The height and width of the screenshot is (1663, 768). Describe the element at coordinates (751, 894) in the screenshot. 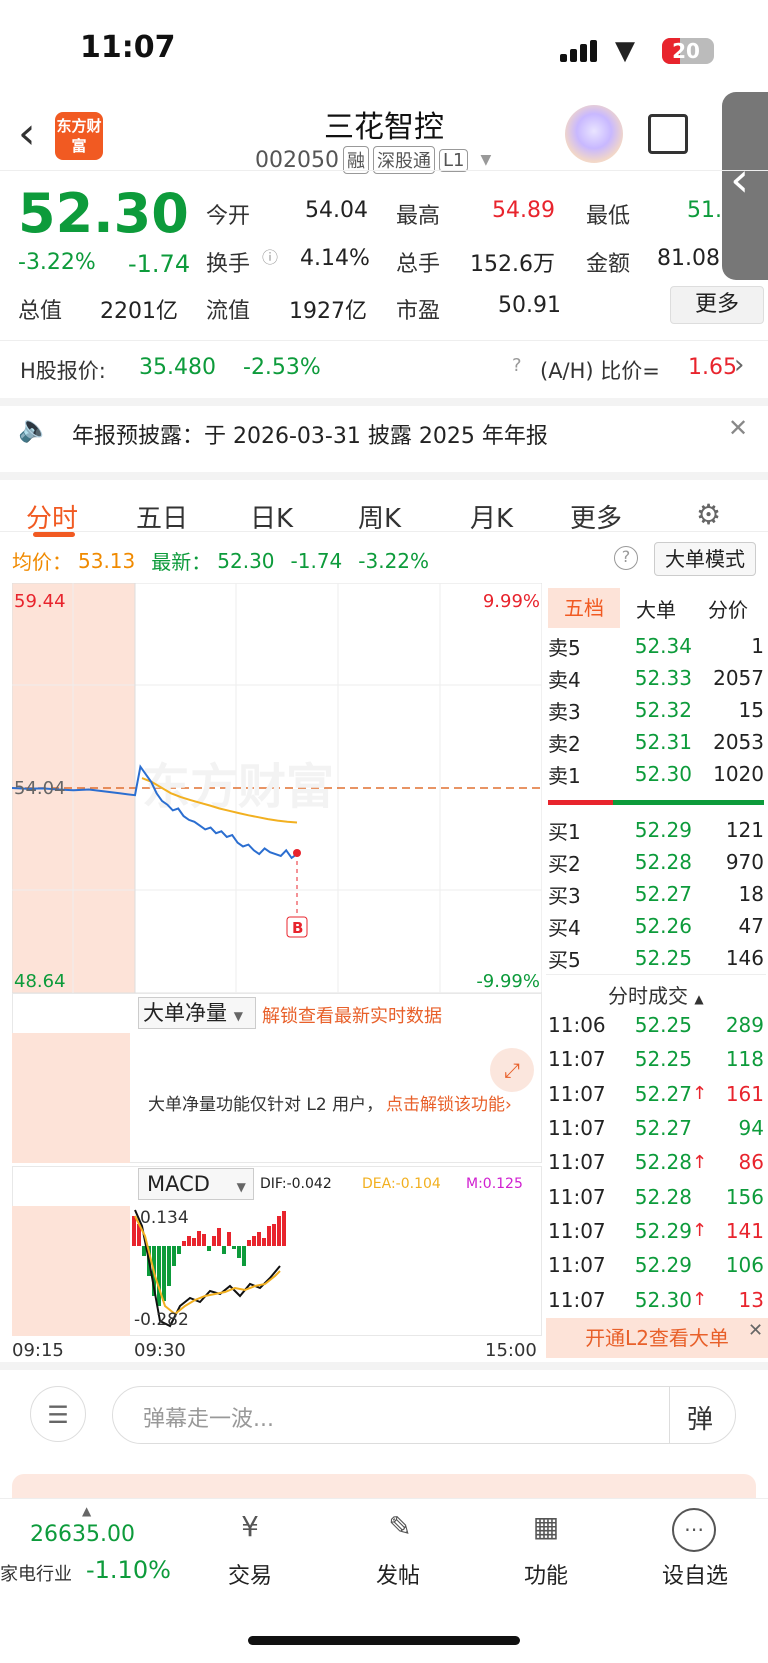

I see `bid-volume: 18` at that location.